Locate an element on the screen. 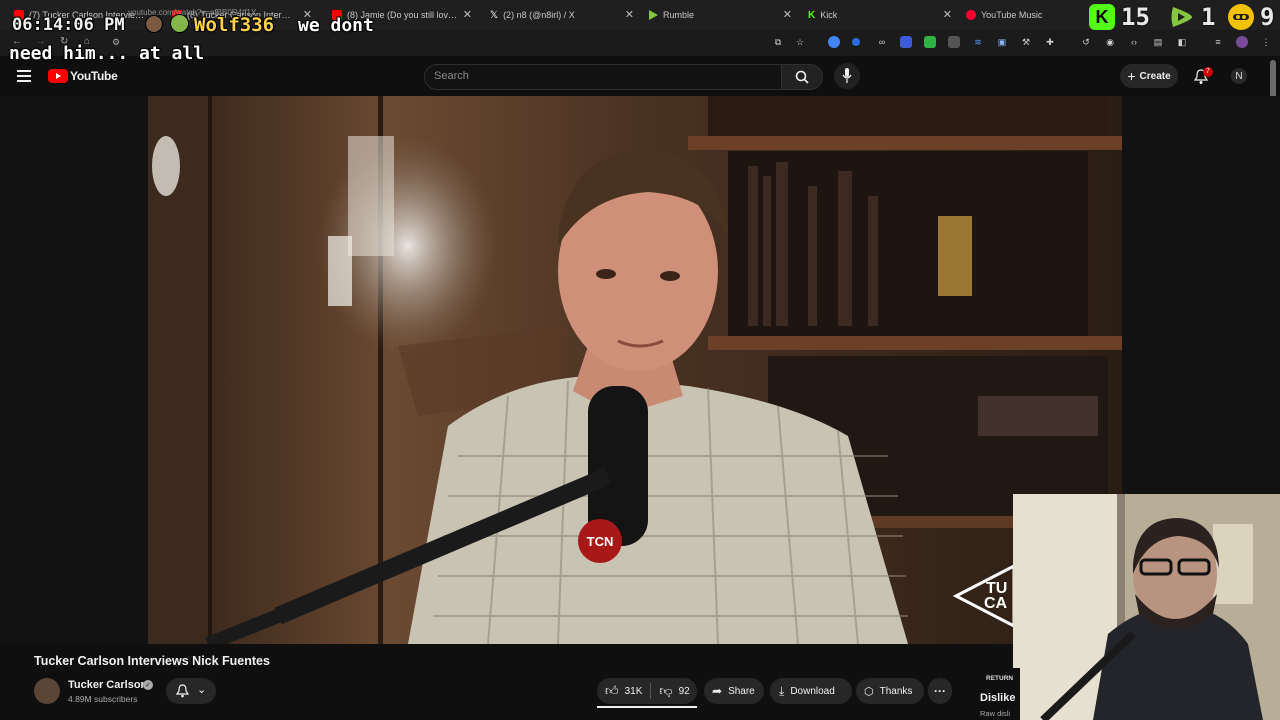  kick-icon: K is located at coordinates (1102, 17).